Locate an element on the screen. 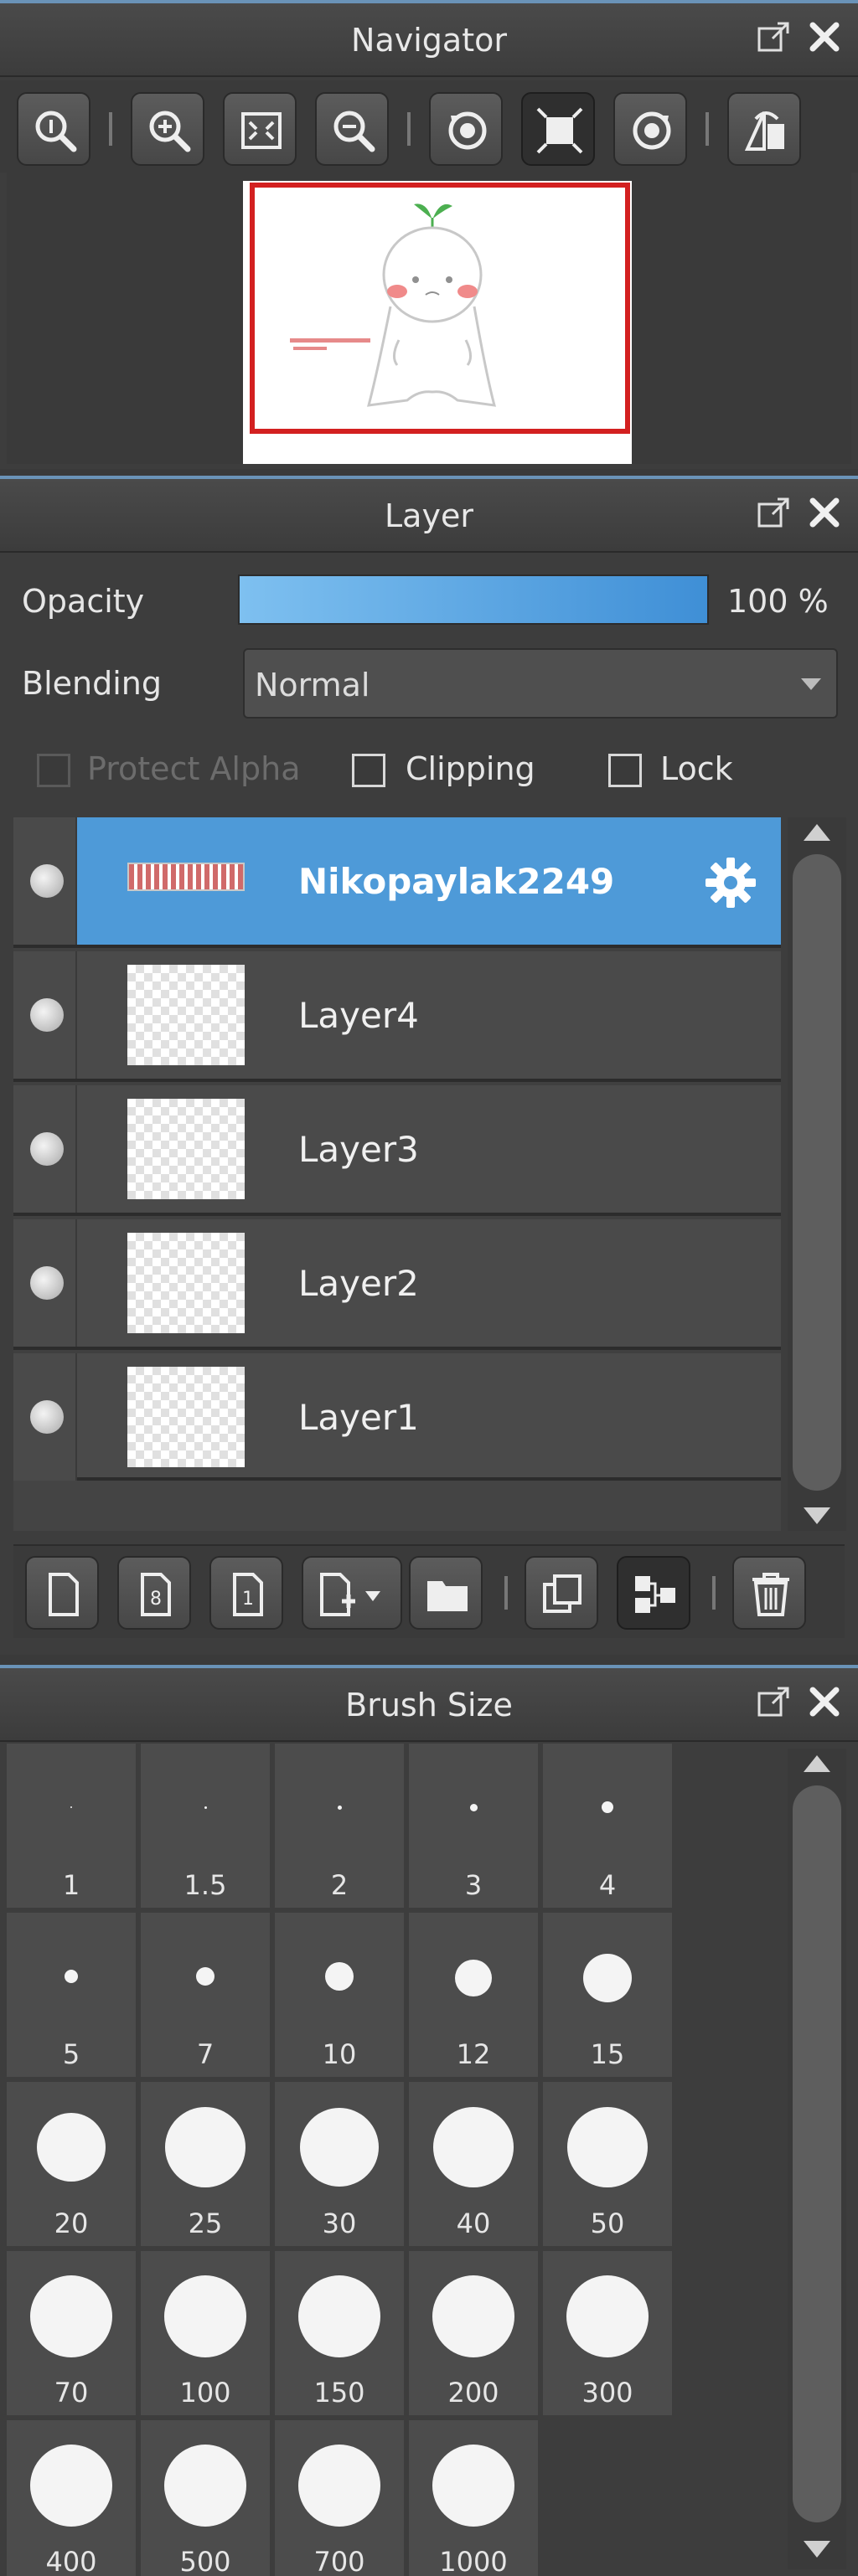  layer-thumbnail is located at coordinates (186, 1015).